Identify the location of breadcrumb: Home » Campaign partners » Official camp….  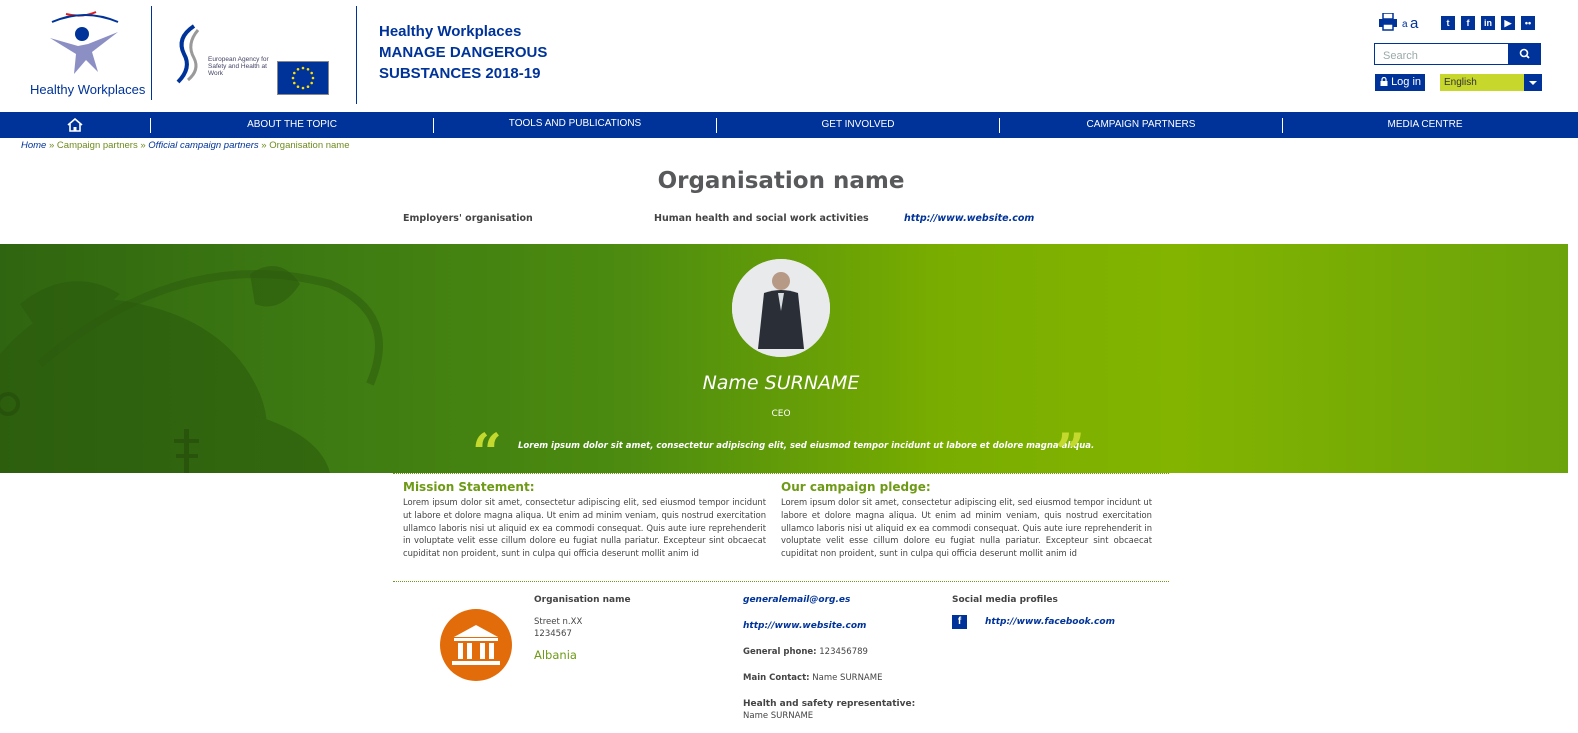
(185, 145).